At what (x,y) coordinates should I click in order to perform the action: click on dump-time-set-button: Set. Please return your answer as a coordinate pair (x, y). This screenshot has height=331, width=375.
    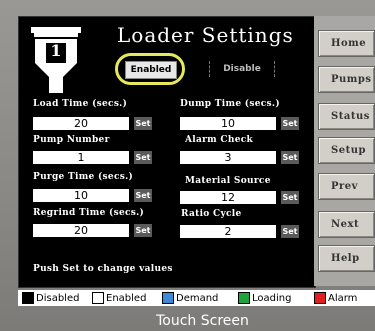
    Looking at the image, I should click on (290, 123).